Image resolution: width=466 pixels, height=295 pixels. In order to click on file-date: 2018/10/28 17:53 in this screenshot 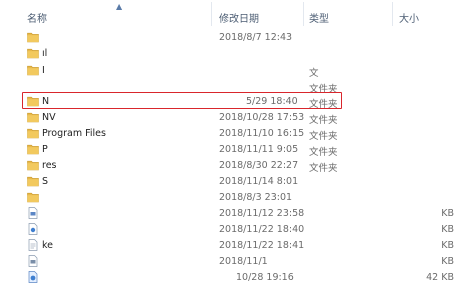, I will do `click(262, 117)`.